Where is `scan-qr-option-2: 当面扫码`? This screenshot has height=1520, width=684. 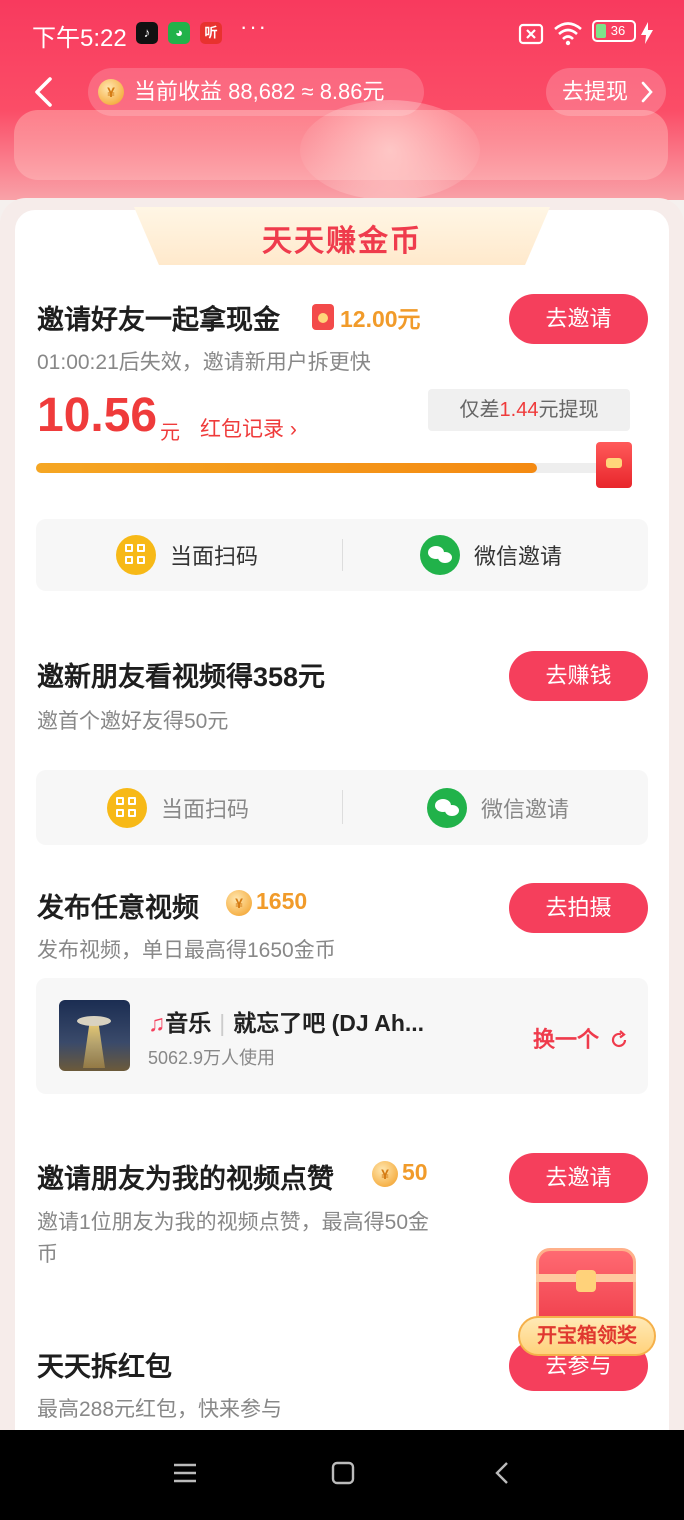 scan-qr-option-2: 当面扫码 is located at coordinates (178, 807).